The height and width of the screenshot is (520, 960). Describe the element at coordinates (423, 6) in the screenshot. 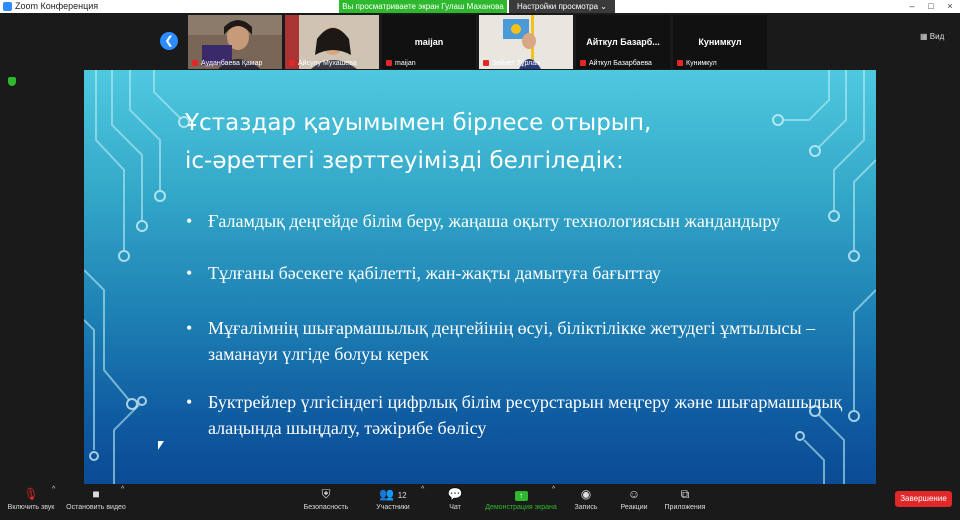

I see `screen-share-banner: Вы просматриваете экран Гулаш Маханова` at that location.